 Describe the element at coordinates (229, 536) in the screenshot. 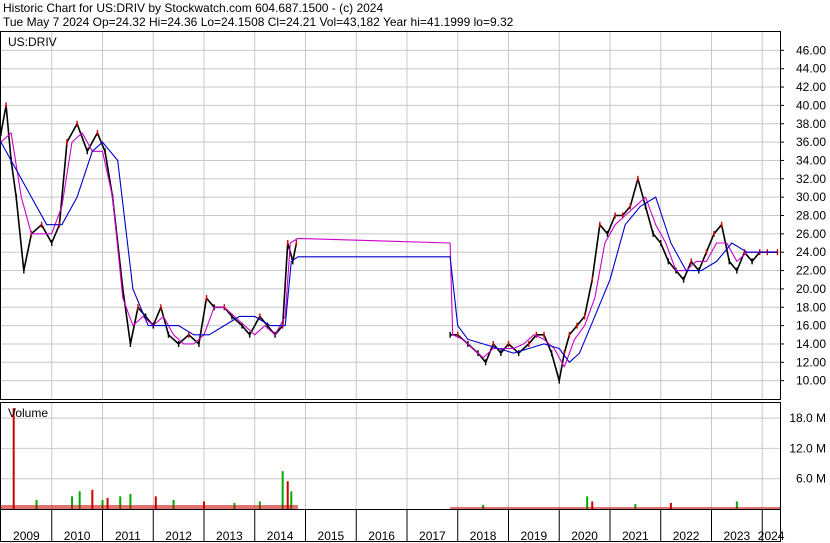

I see `x-tick-label: 2013` at that location.